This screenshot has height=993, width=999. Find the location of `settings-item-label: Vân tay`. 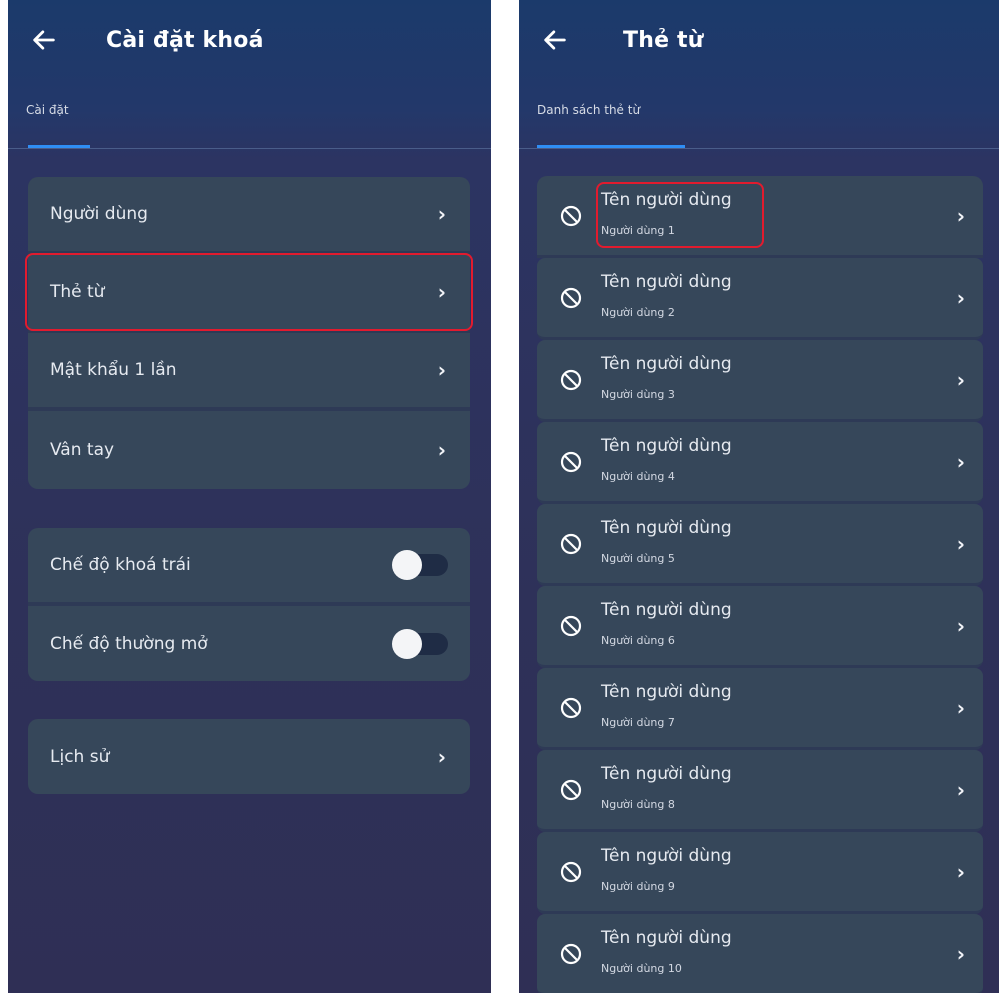

settings-item-label: Vân tay is located at coordinates (82, 450).